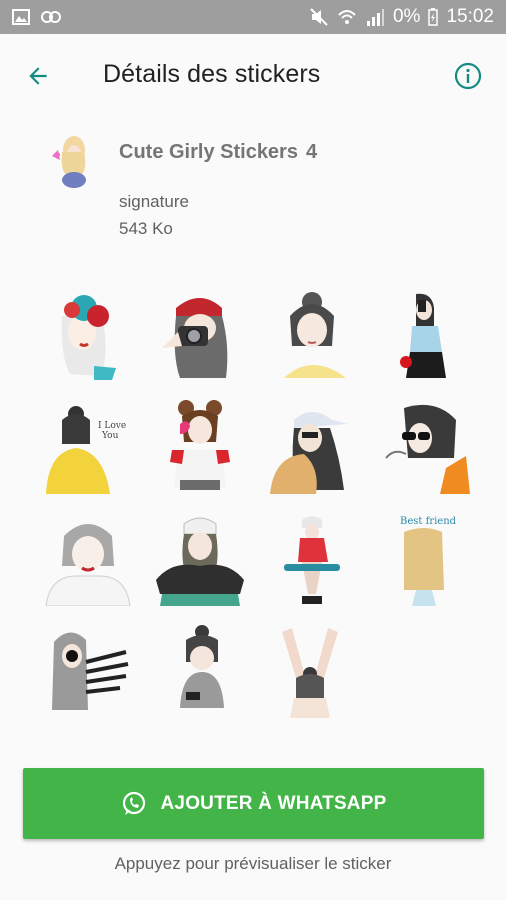 This screenshot has height=900, width=506. What do you see at coordinates (319, 17) in the screenshot?
I see `mute-icon` at bounding box center [319, 17].